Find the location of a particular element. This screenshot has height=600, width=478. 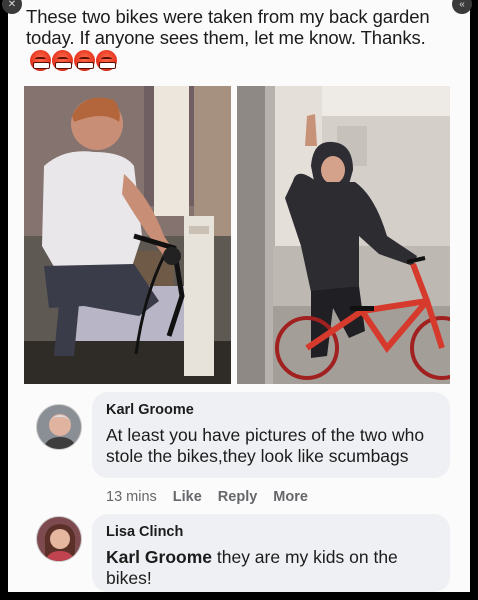

reply-button: Reply is located at coordinates (238, 497).